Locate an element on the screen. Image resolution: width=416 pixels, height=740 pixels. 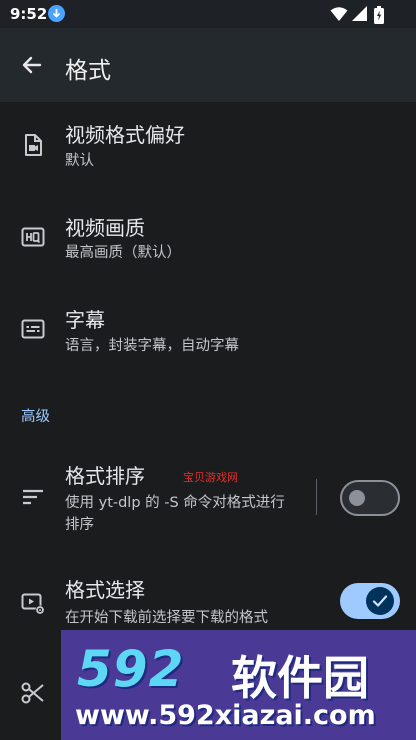
wifi-icon is located at coordinates (339, 14).